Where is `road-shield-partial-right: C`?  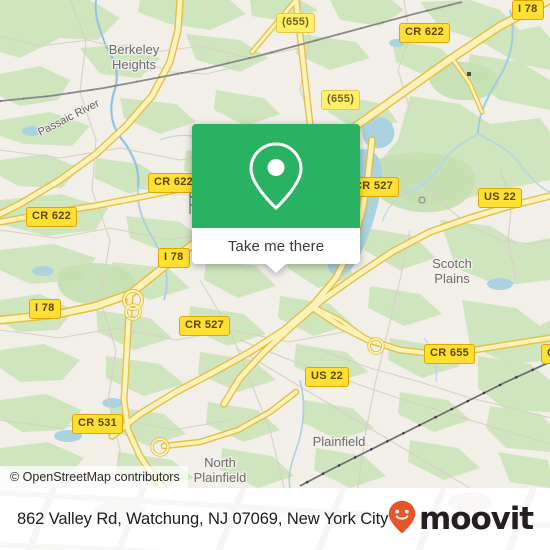 road-shield-partial-right: C is located at coordinates (545, 354).